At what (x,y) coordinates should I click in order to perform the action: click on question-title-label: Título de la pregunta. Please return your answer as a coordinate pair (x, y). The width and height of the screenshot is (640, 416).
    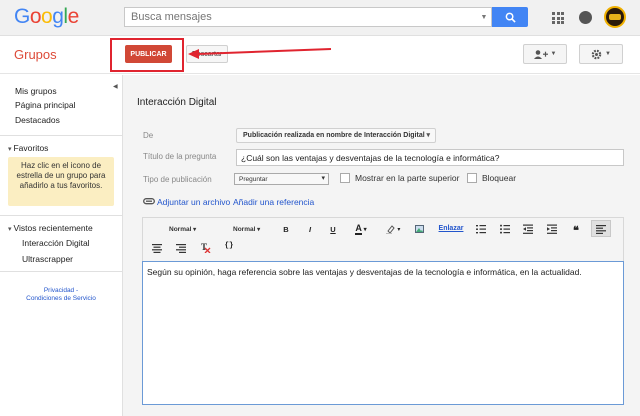
    Looking at the image, I should click on (180, 156).